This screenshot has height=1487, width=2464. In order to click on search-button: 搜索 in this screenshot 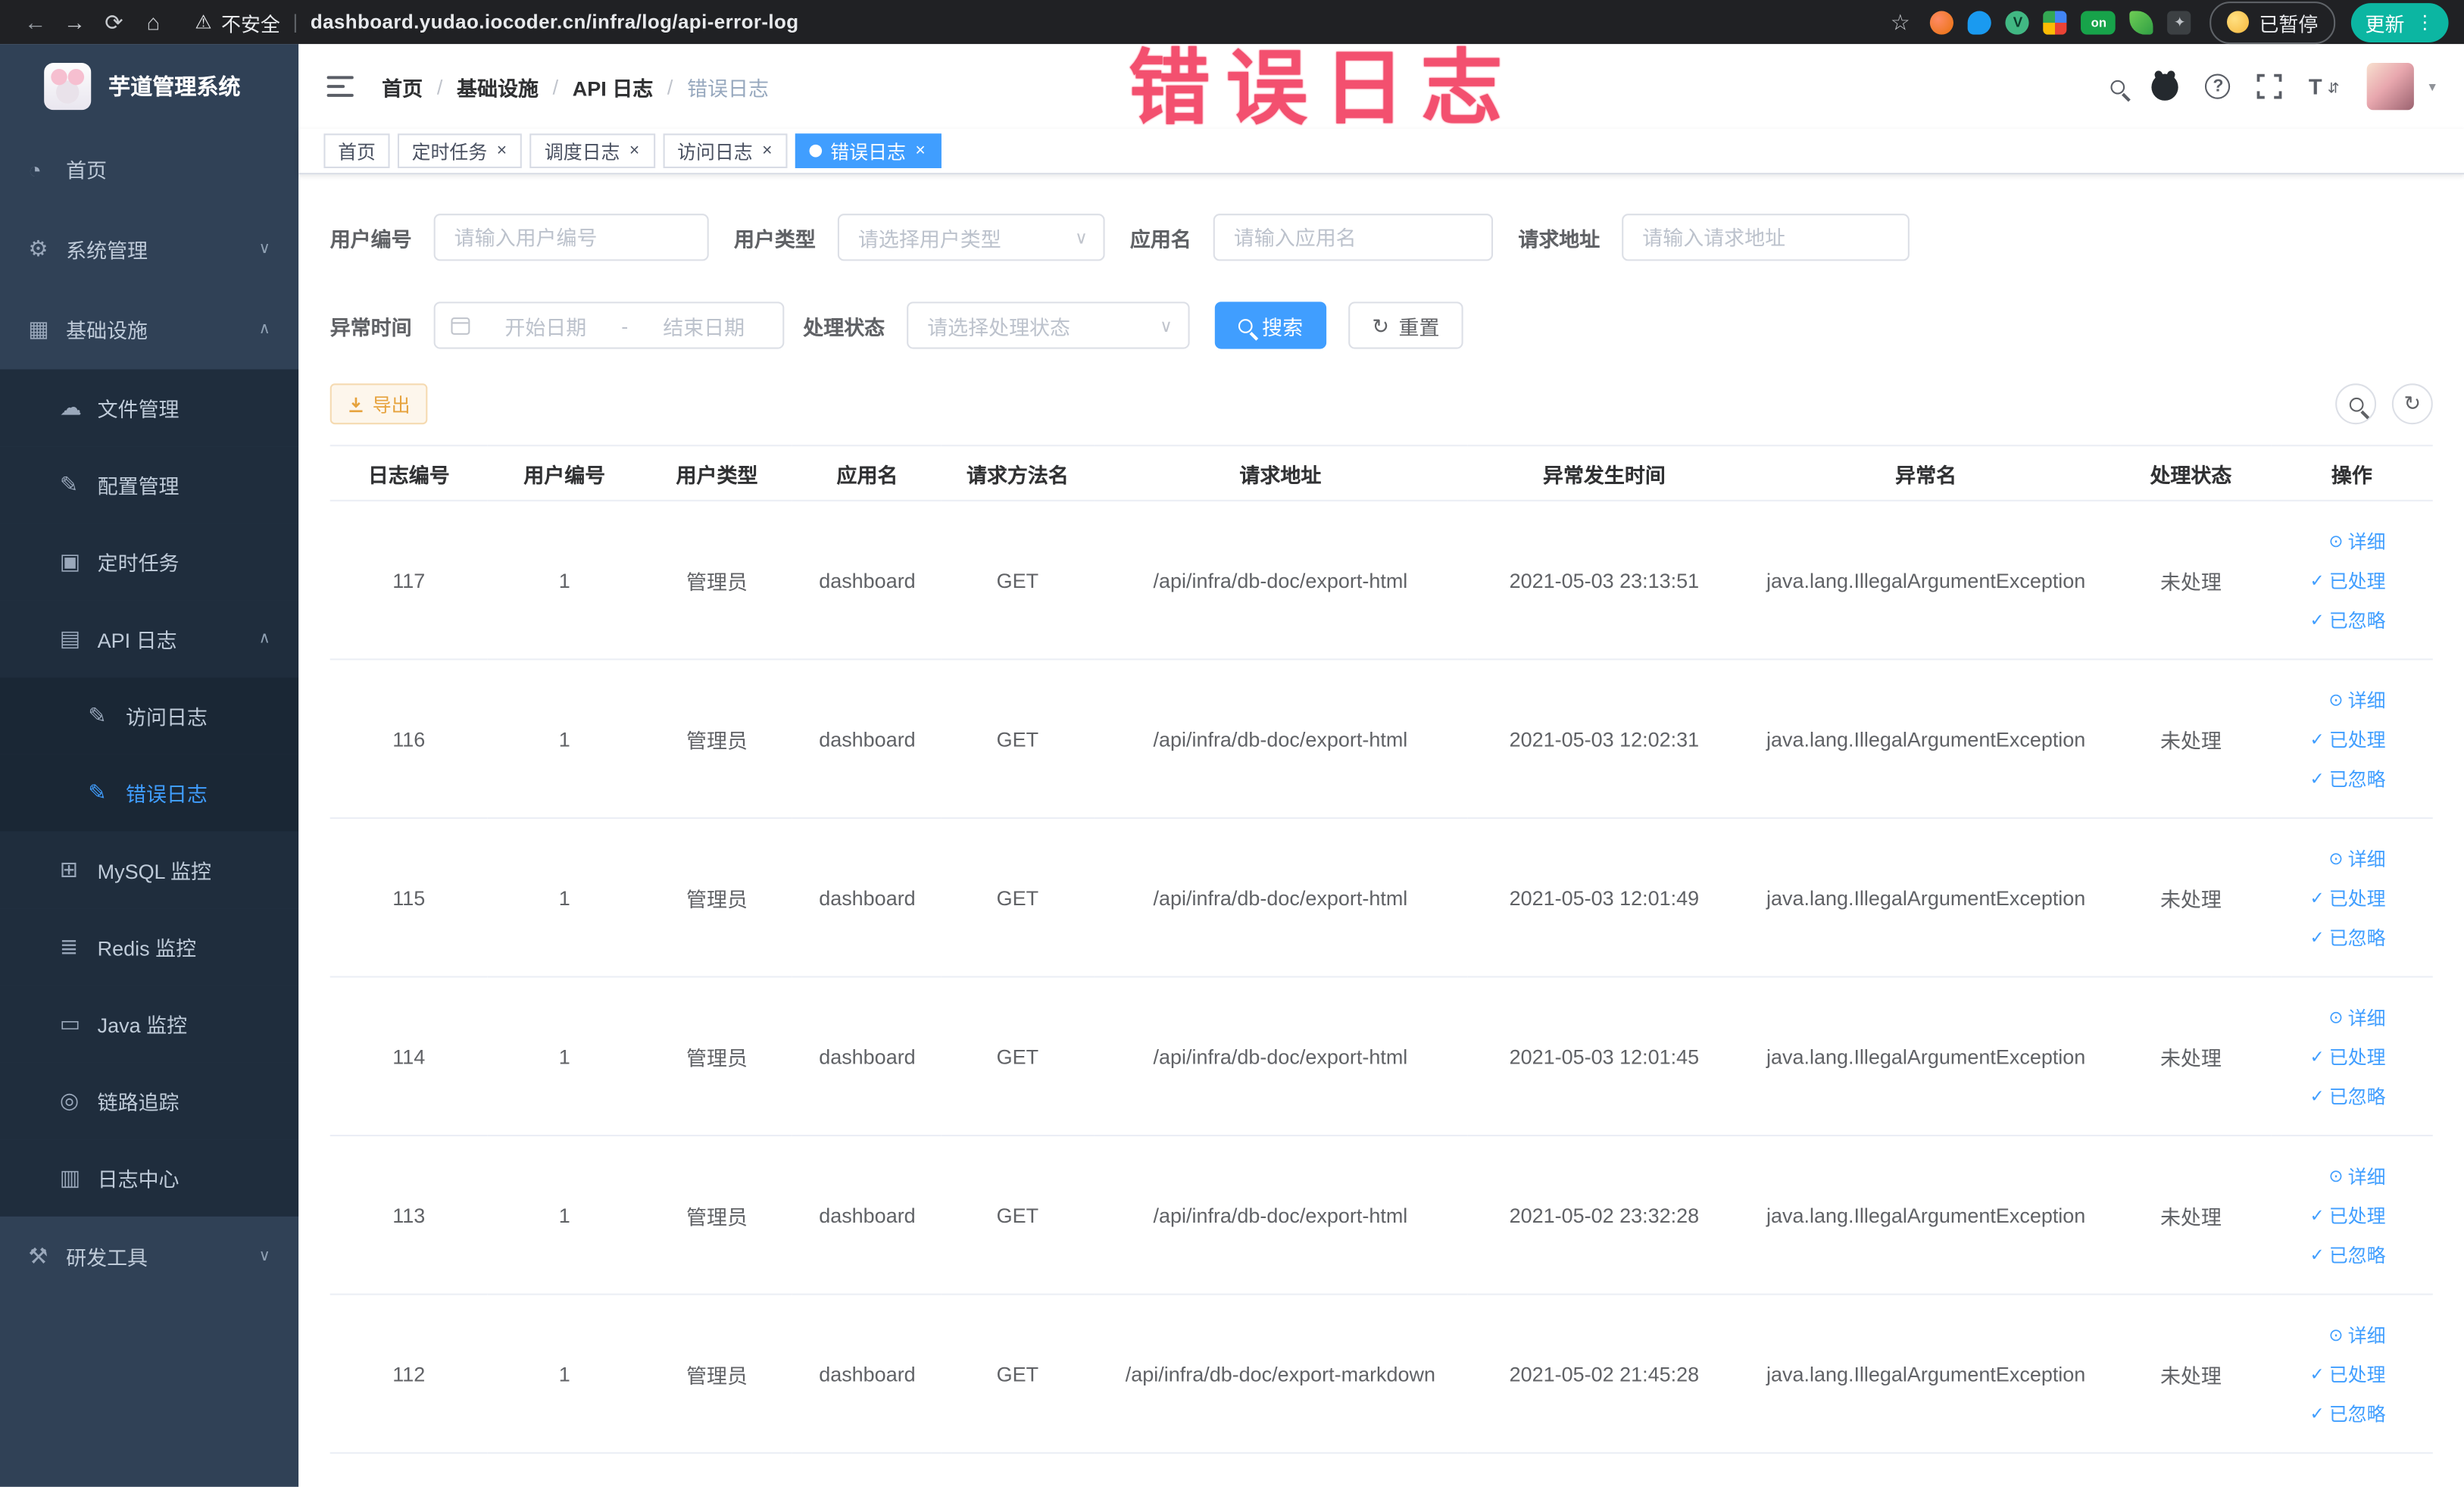, I will do `click(1270, 325)`.